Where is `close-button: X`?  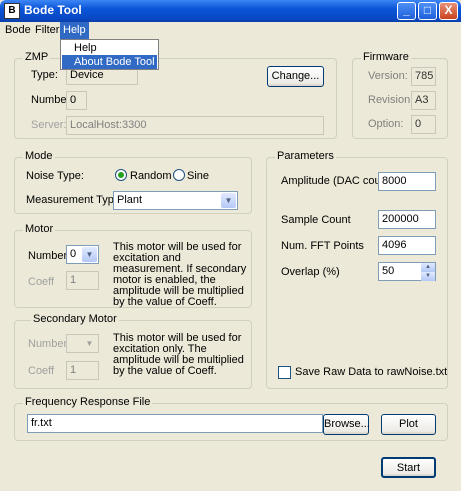
close-button: X is located at coordinates (448, 11).